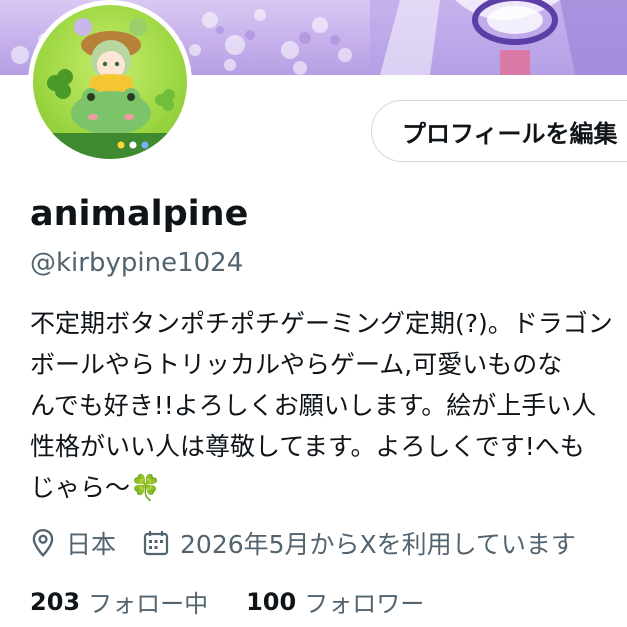 This screenshot has width=627, height=627. I want to click on bio-line: んでも好き!!よろしくお願いします。絵が上手い人, so click(313, 405).